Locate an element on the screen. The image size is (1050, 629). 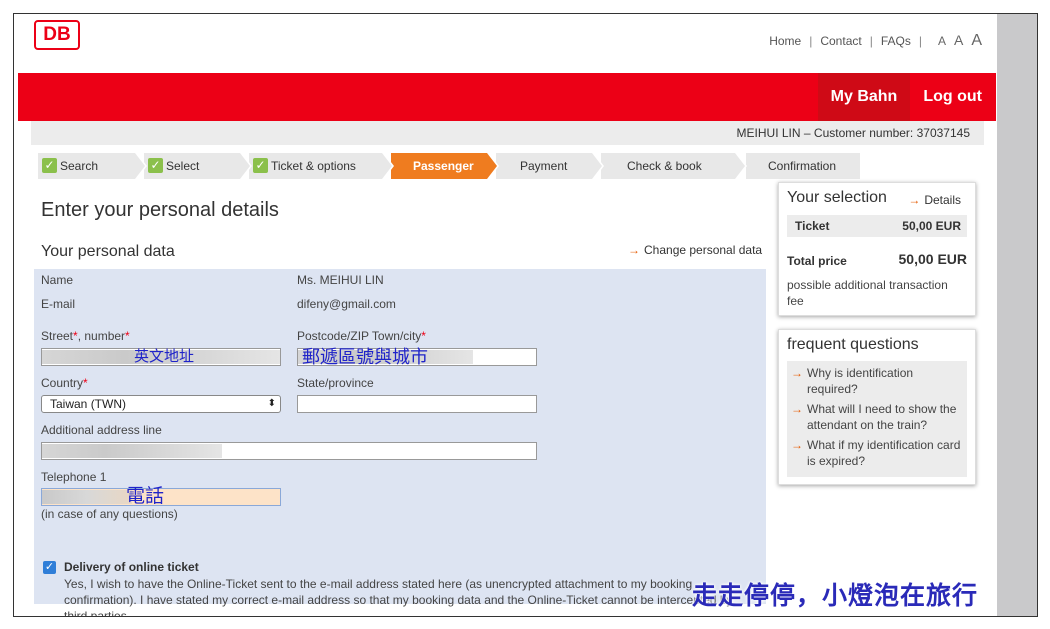
font-size-small: A is located at coordinates (942, 41).